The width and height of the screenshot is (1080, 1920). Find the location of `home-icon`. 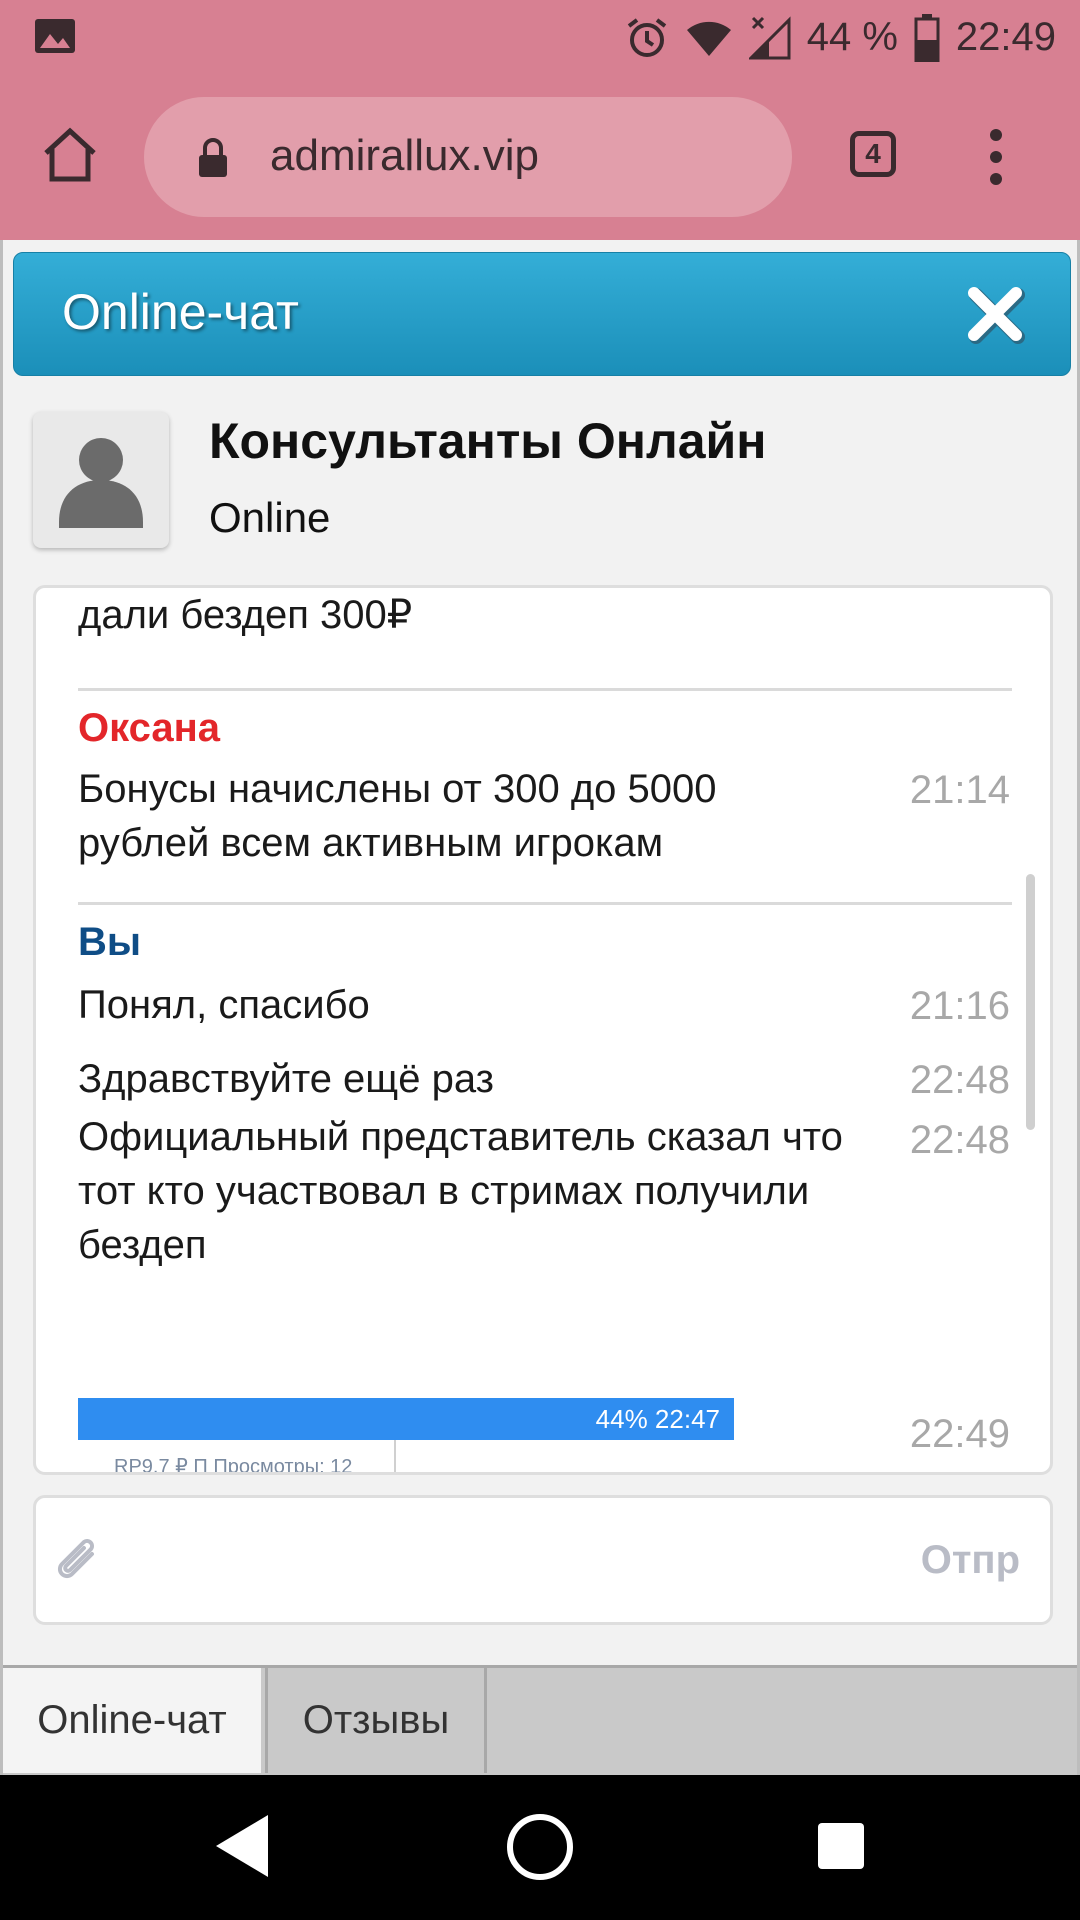

home-icon is located at coordinates (70, 155).